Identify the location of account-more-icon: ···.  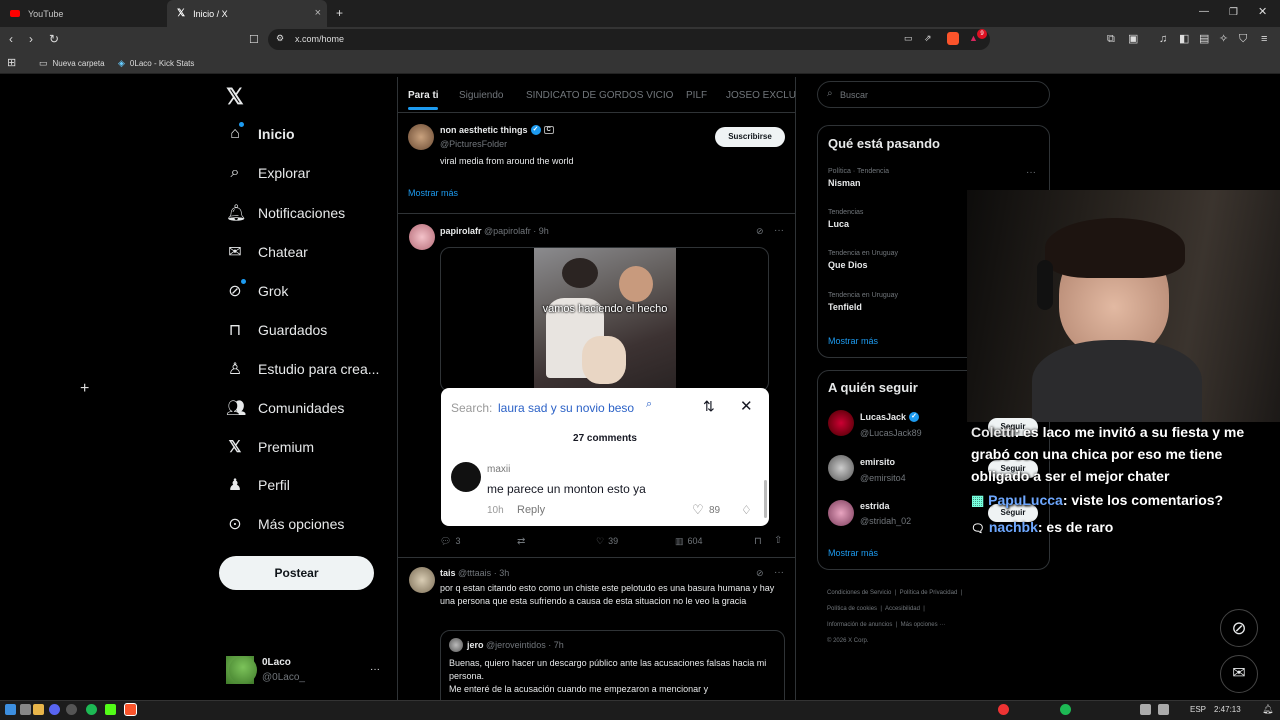
(375, 669).